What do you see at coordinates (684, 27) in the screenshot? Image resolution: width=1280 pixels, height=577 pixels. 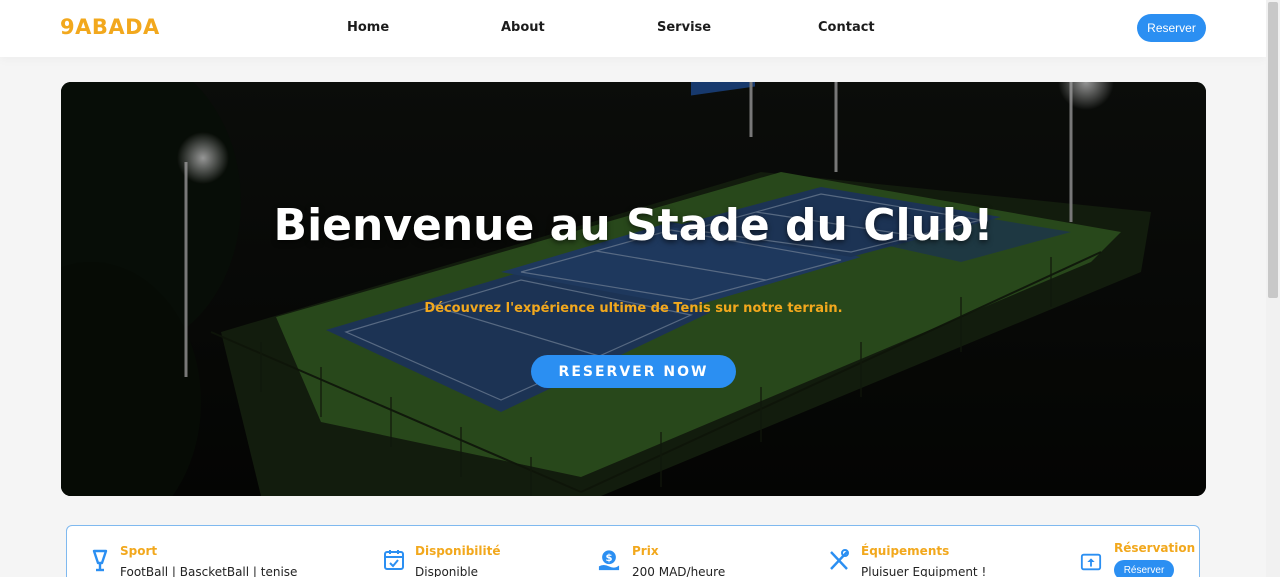 I see `nav-link-servise: Servise` at bounding box center [684, 27].